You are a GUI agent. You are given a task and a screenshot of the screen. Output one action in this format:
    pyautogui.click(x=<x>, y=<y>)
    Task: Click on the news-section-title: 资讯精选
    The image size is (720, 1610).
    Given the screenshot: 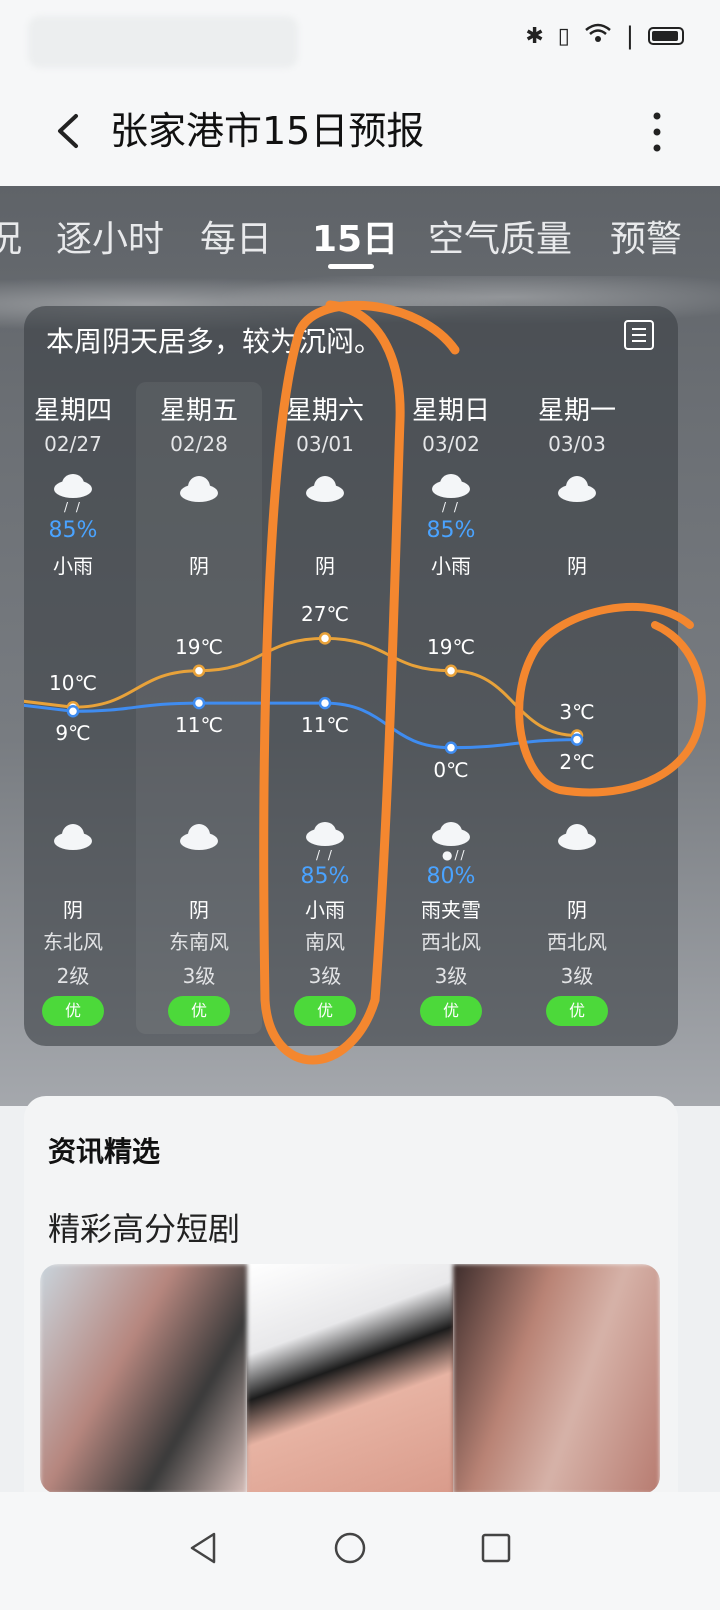 What is the action you would take?
    pyautogui.click(x=104, y=1151)
    